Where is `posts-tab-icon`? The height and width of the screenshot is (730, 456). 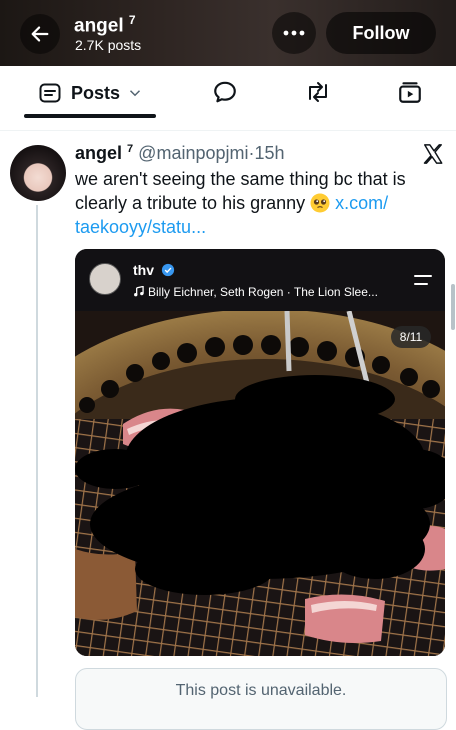 posts-tab-icon is located at coordinates (50, 93).